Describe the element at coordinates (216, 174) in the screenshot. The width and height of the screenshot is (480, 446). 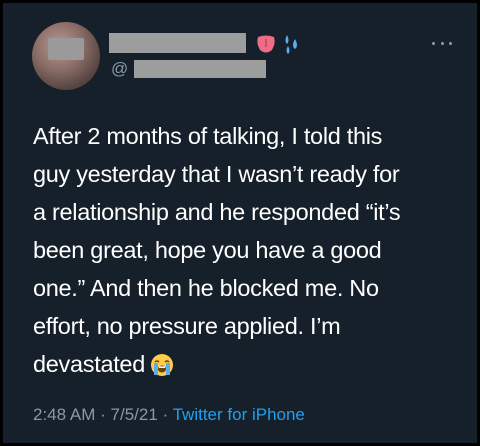
I see `tweet-text-line: guy yesterday that I wasn’t ready for` at that location.